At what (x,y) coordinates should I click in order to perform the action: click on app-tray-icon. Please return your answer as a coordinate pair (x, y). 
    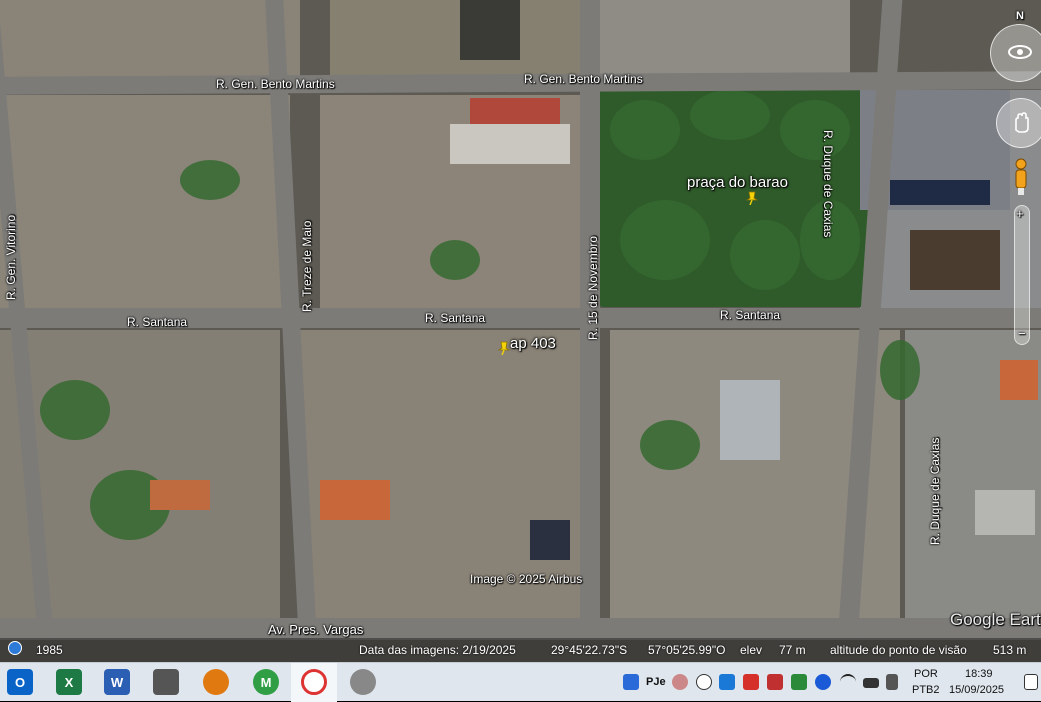
    Looking at the image, I should click on (775, 682).